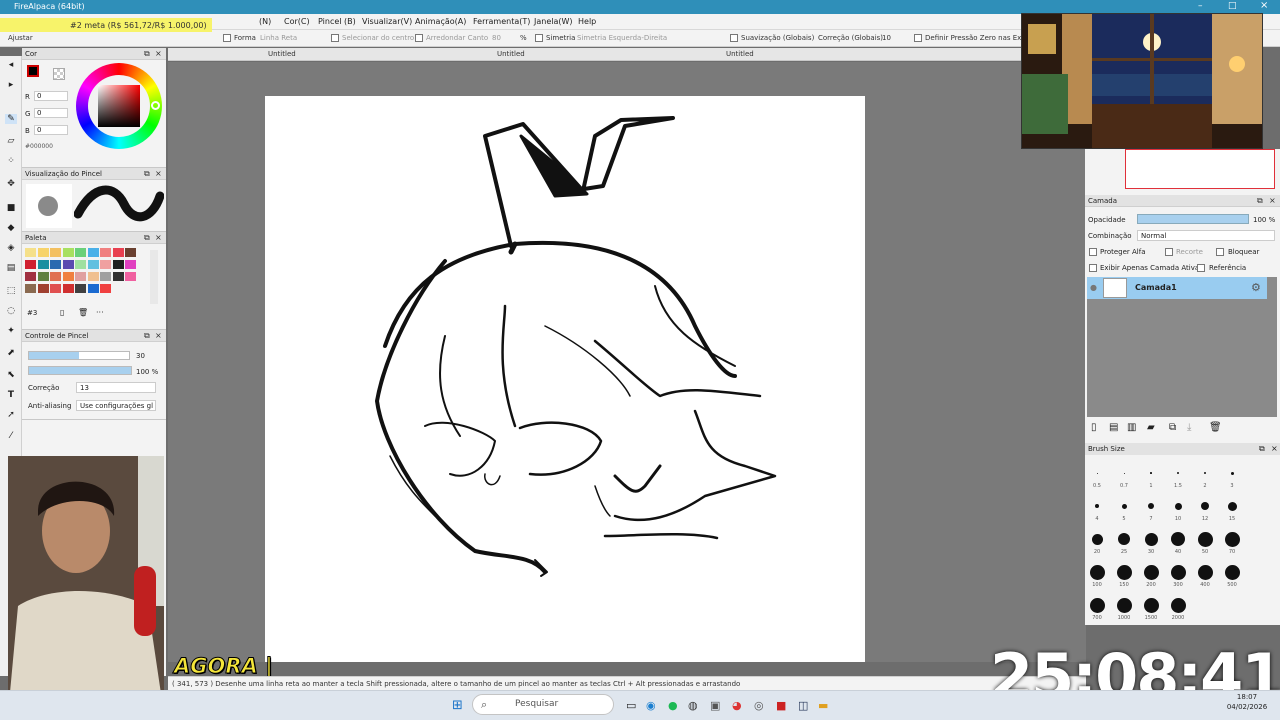  I want to click on round-value: 80, so click(496, 38).